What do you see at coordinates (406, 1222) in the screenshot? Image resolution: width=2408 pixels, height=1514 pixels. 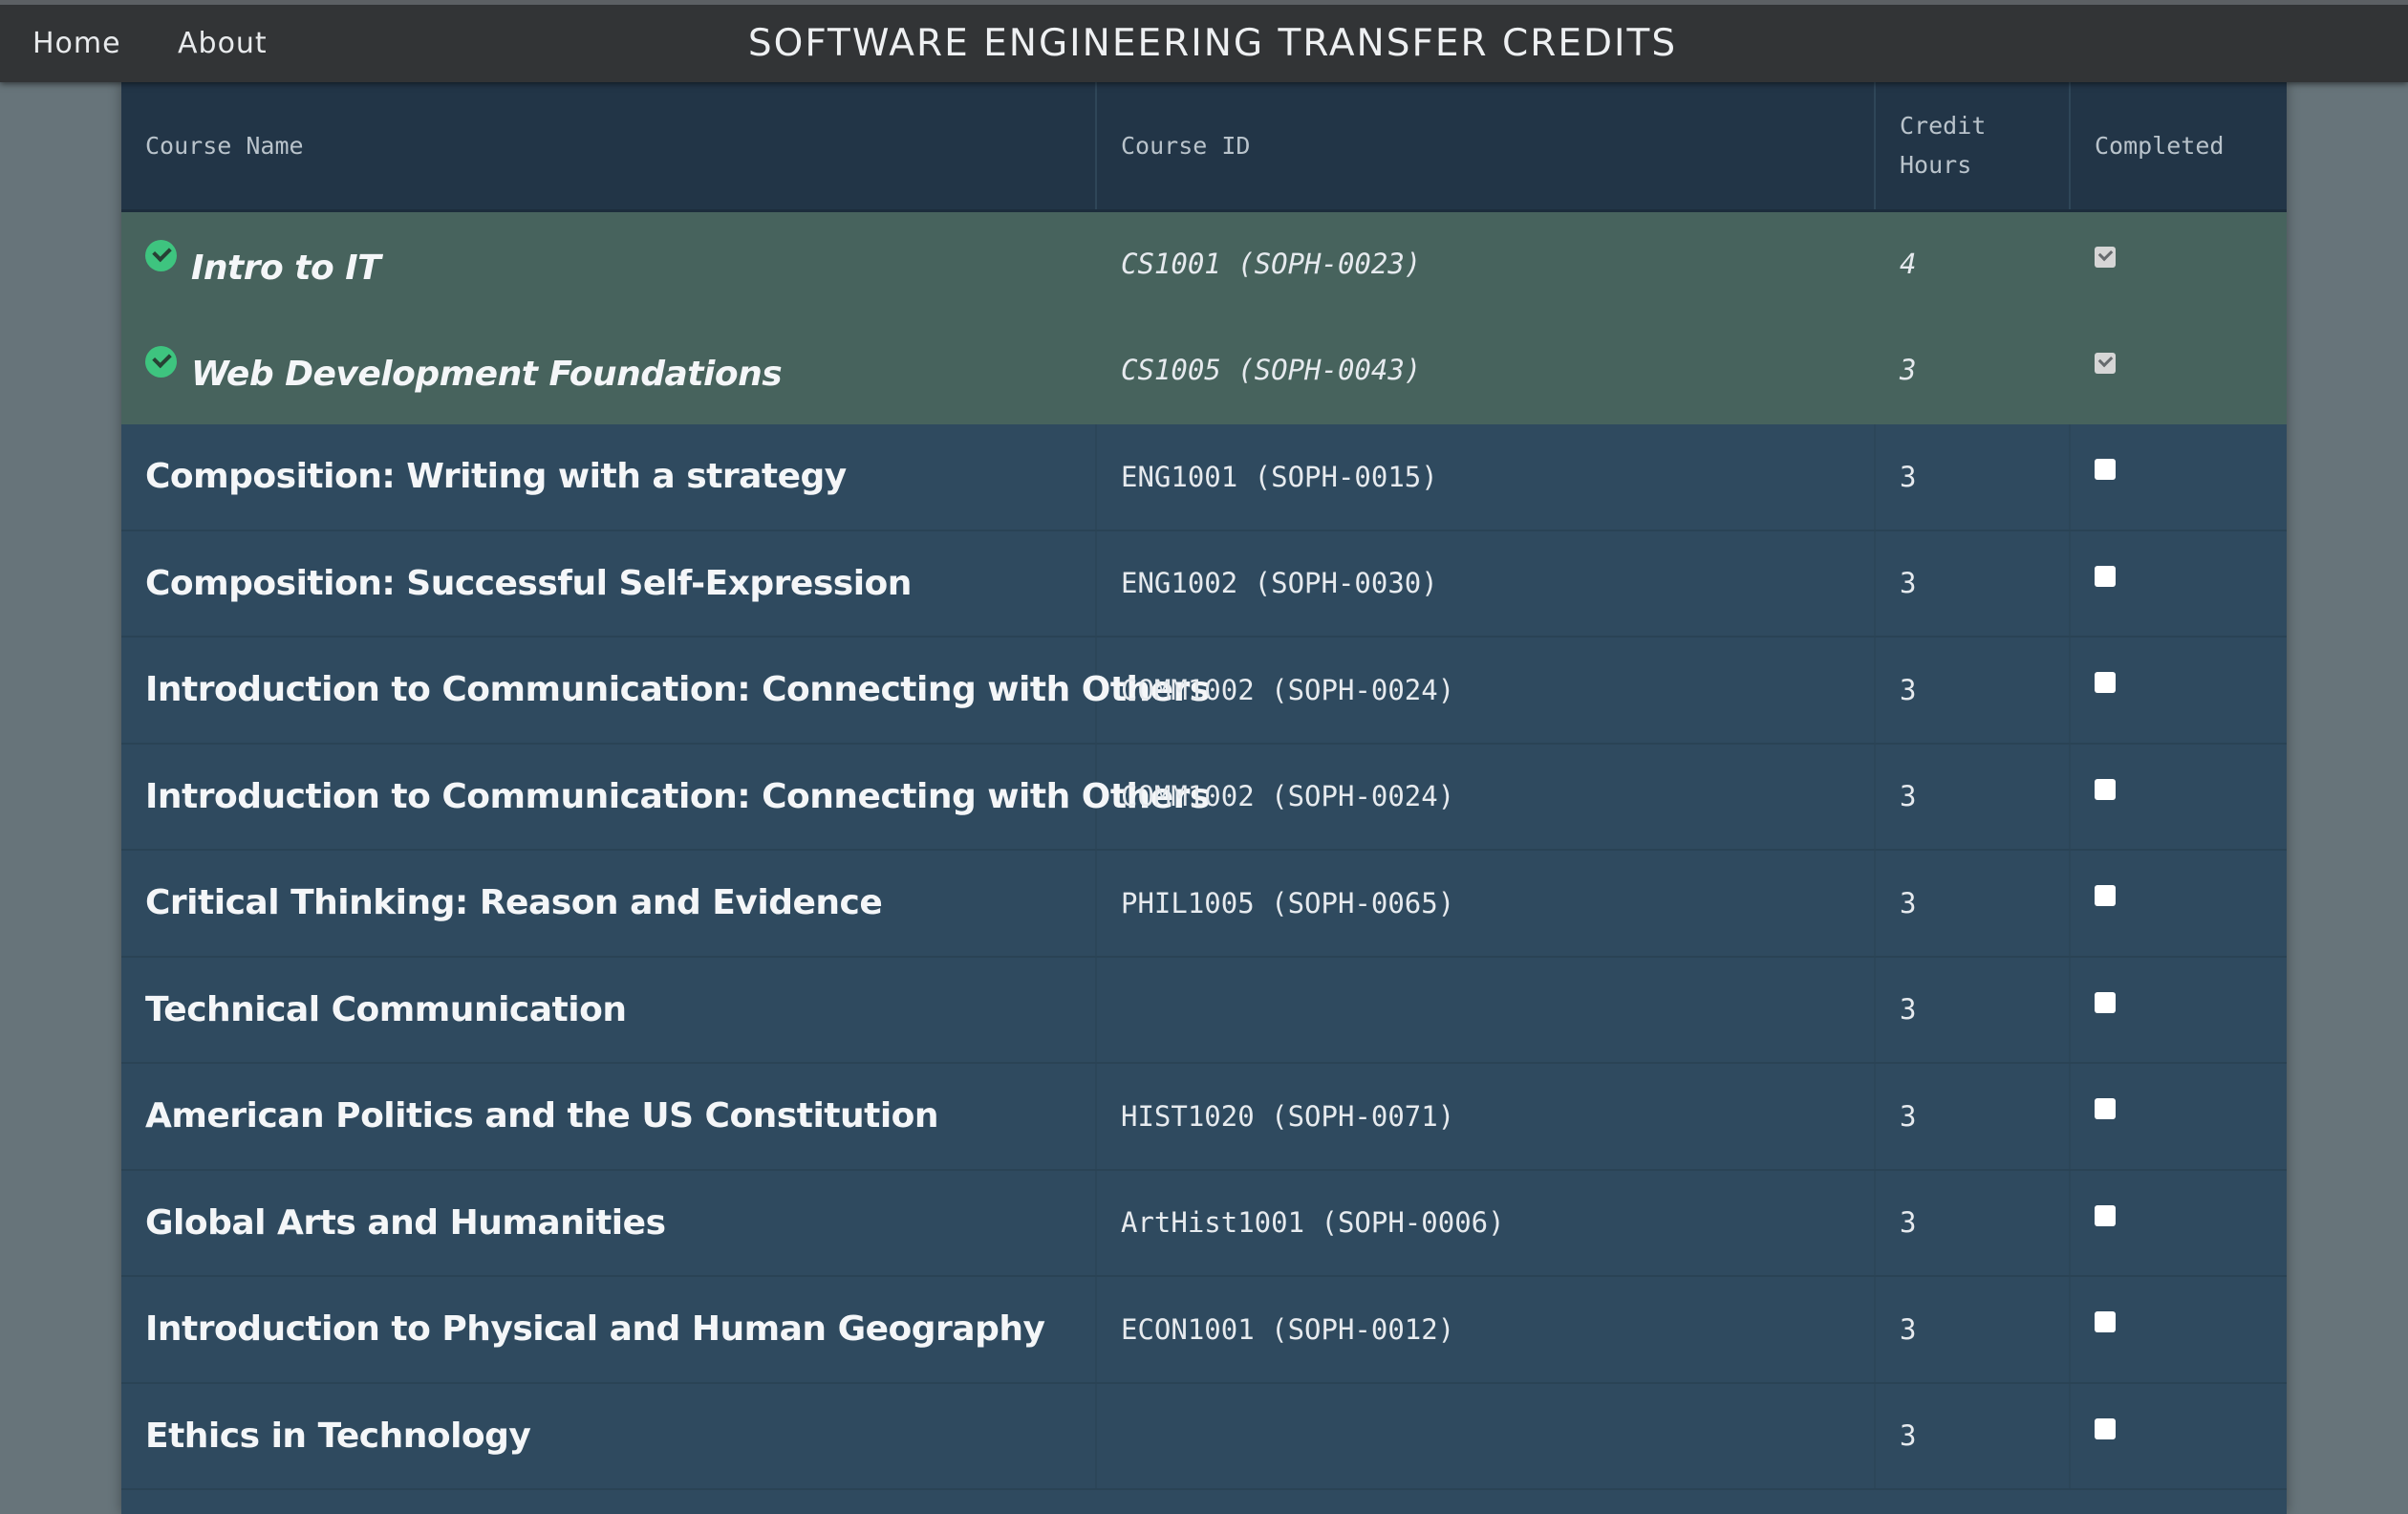 I see `course-name: Global Arts and Humanities` at bounding box center [406, 1222].